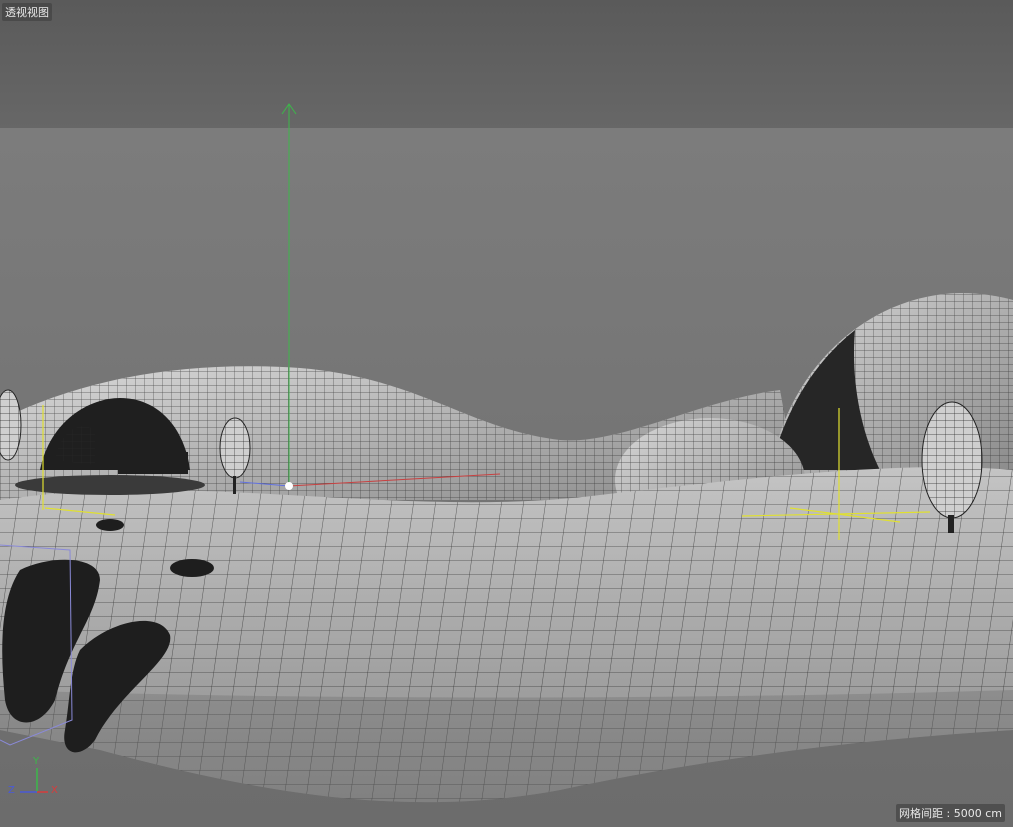 Image resolution: width=1013 pixels, height=827 pixels. What do you see at coordinates (54, 790) in the screenshot?
I see `axis-x-label: X` at bounding box center [54, 790].